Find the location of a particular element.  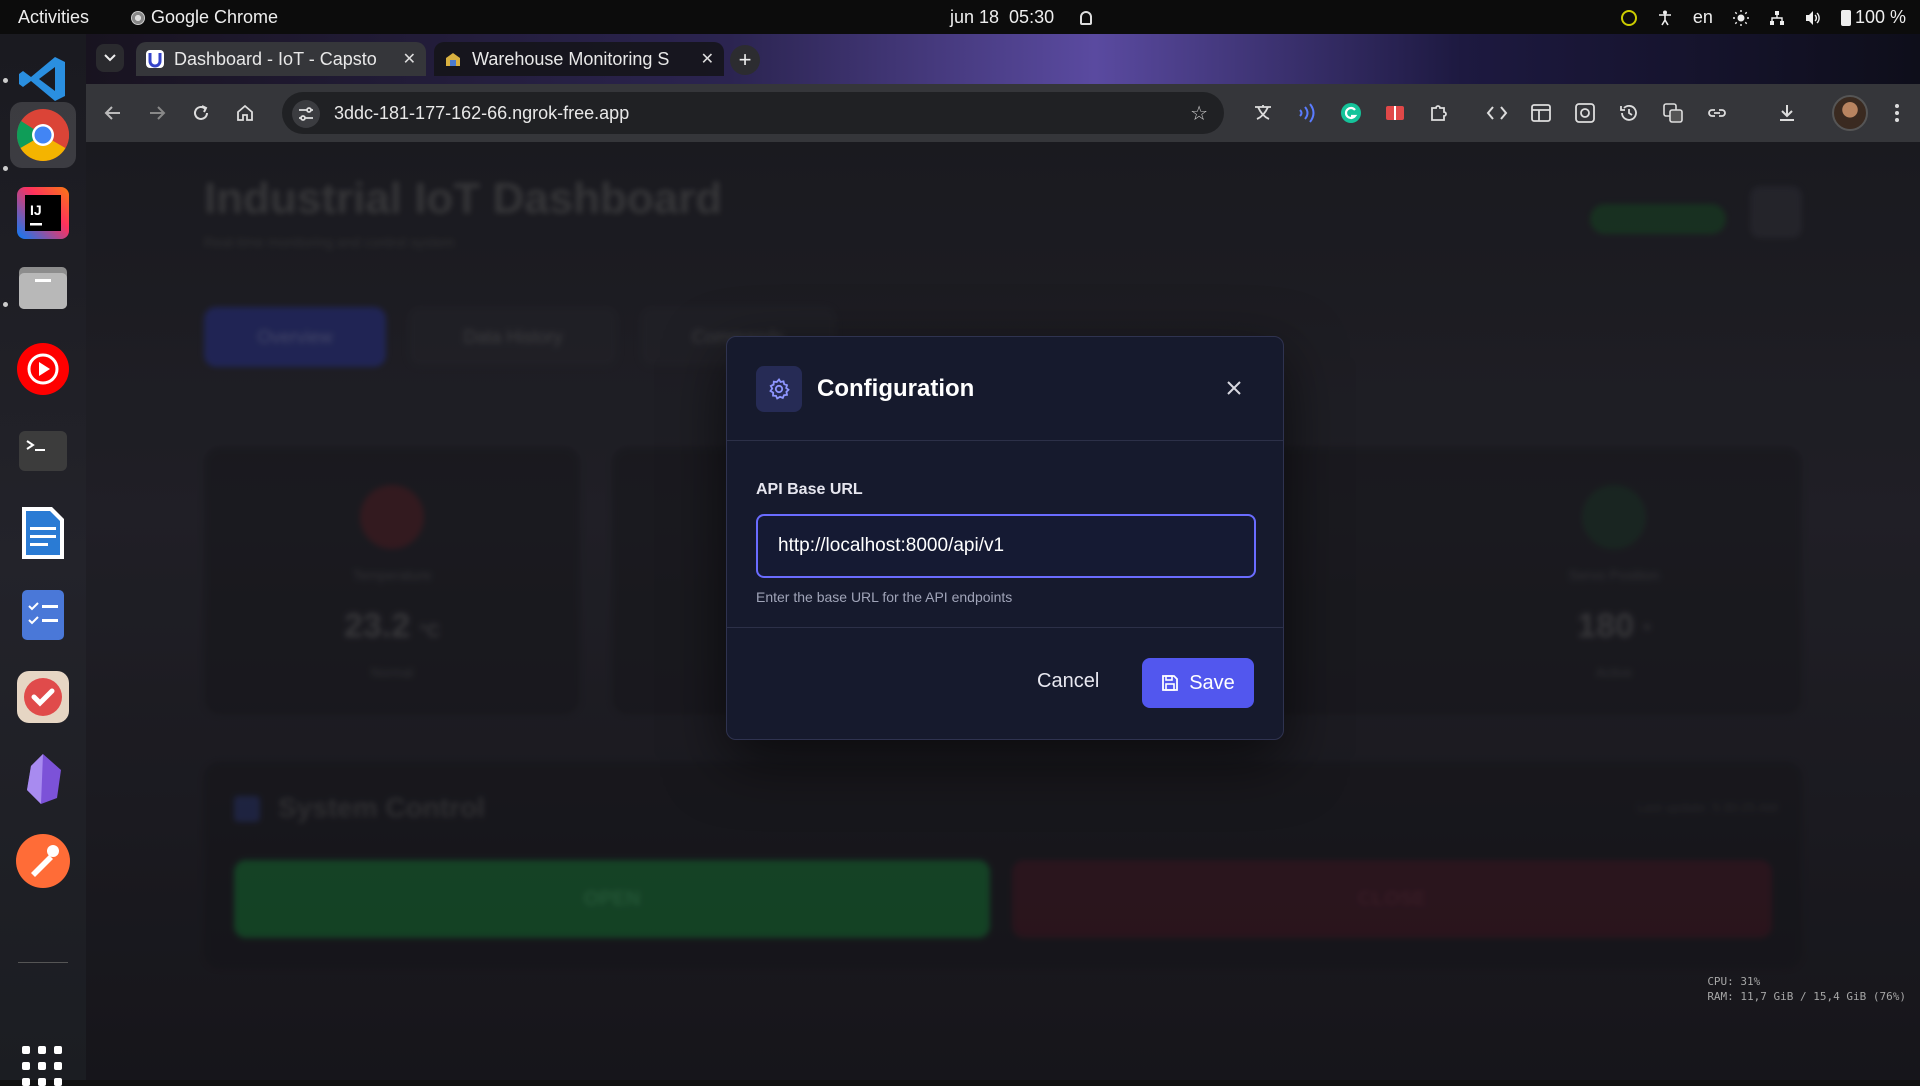

network-icon is located at coordinates (1777, 18).